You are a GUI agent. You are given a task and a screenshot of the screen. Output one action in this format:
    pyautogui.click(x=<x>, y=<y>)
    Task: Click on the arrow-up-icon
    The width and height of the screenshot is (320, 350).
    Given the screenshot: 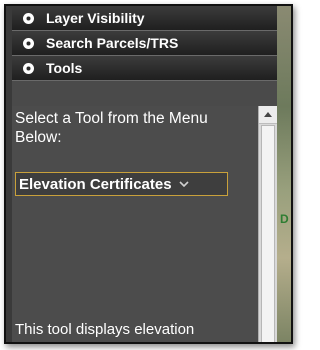 What is the action you would take?
    pyautogui.click(x=268, y=115)
    